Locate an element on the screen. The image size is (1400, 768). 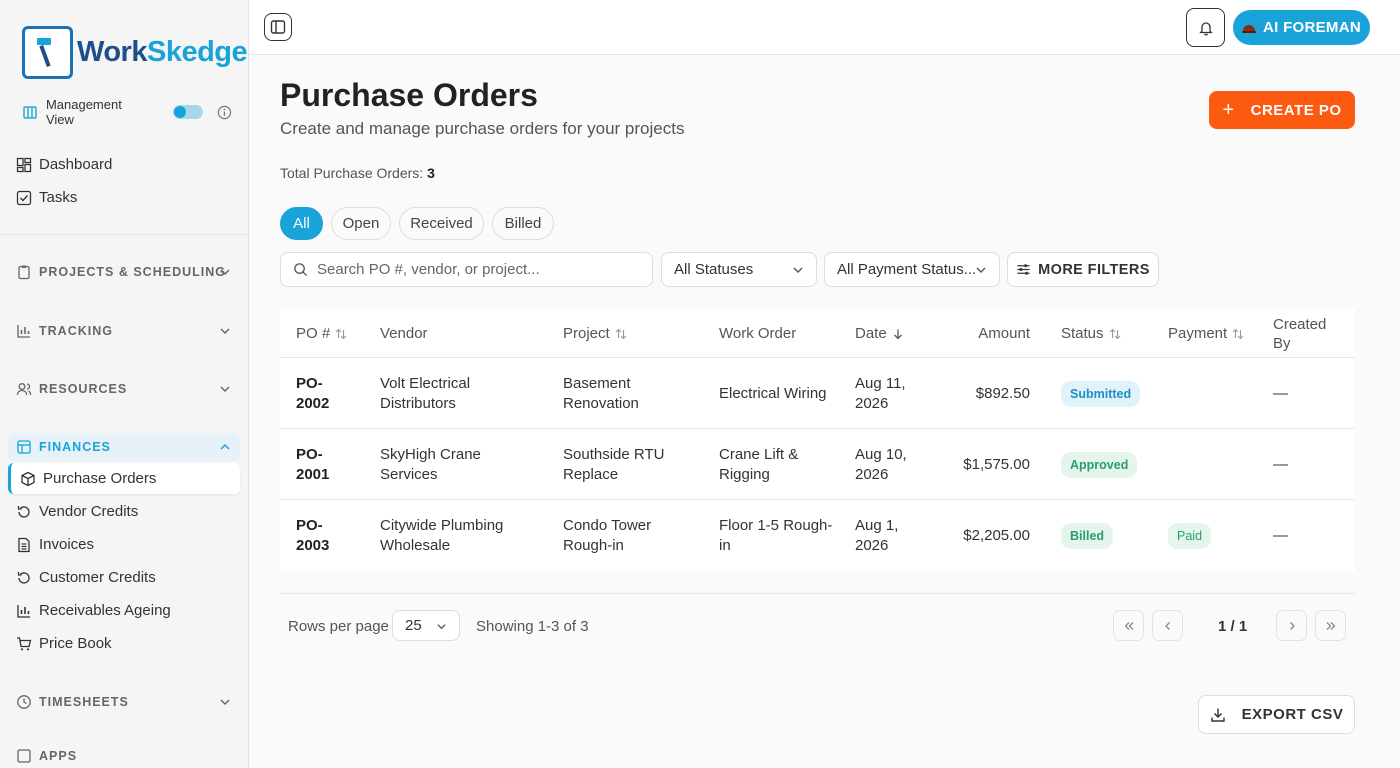
tab-all: All is located at coordinates (301, 223).